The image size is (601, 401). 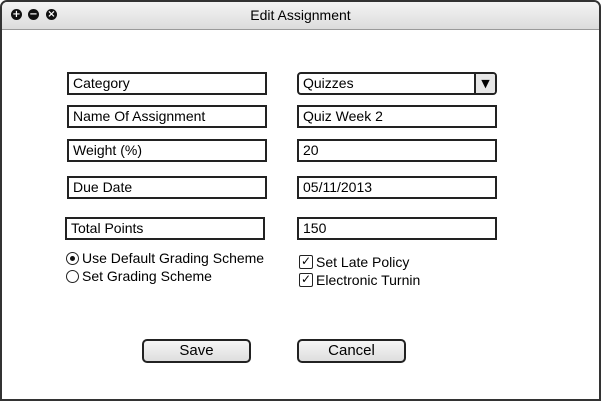 What do you see at coordinates (167, 83) in the screenshot?
I see `category-label: Category` at bounding box center [167, 83].